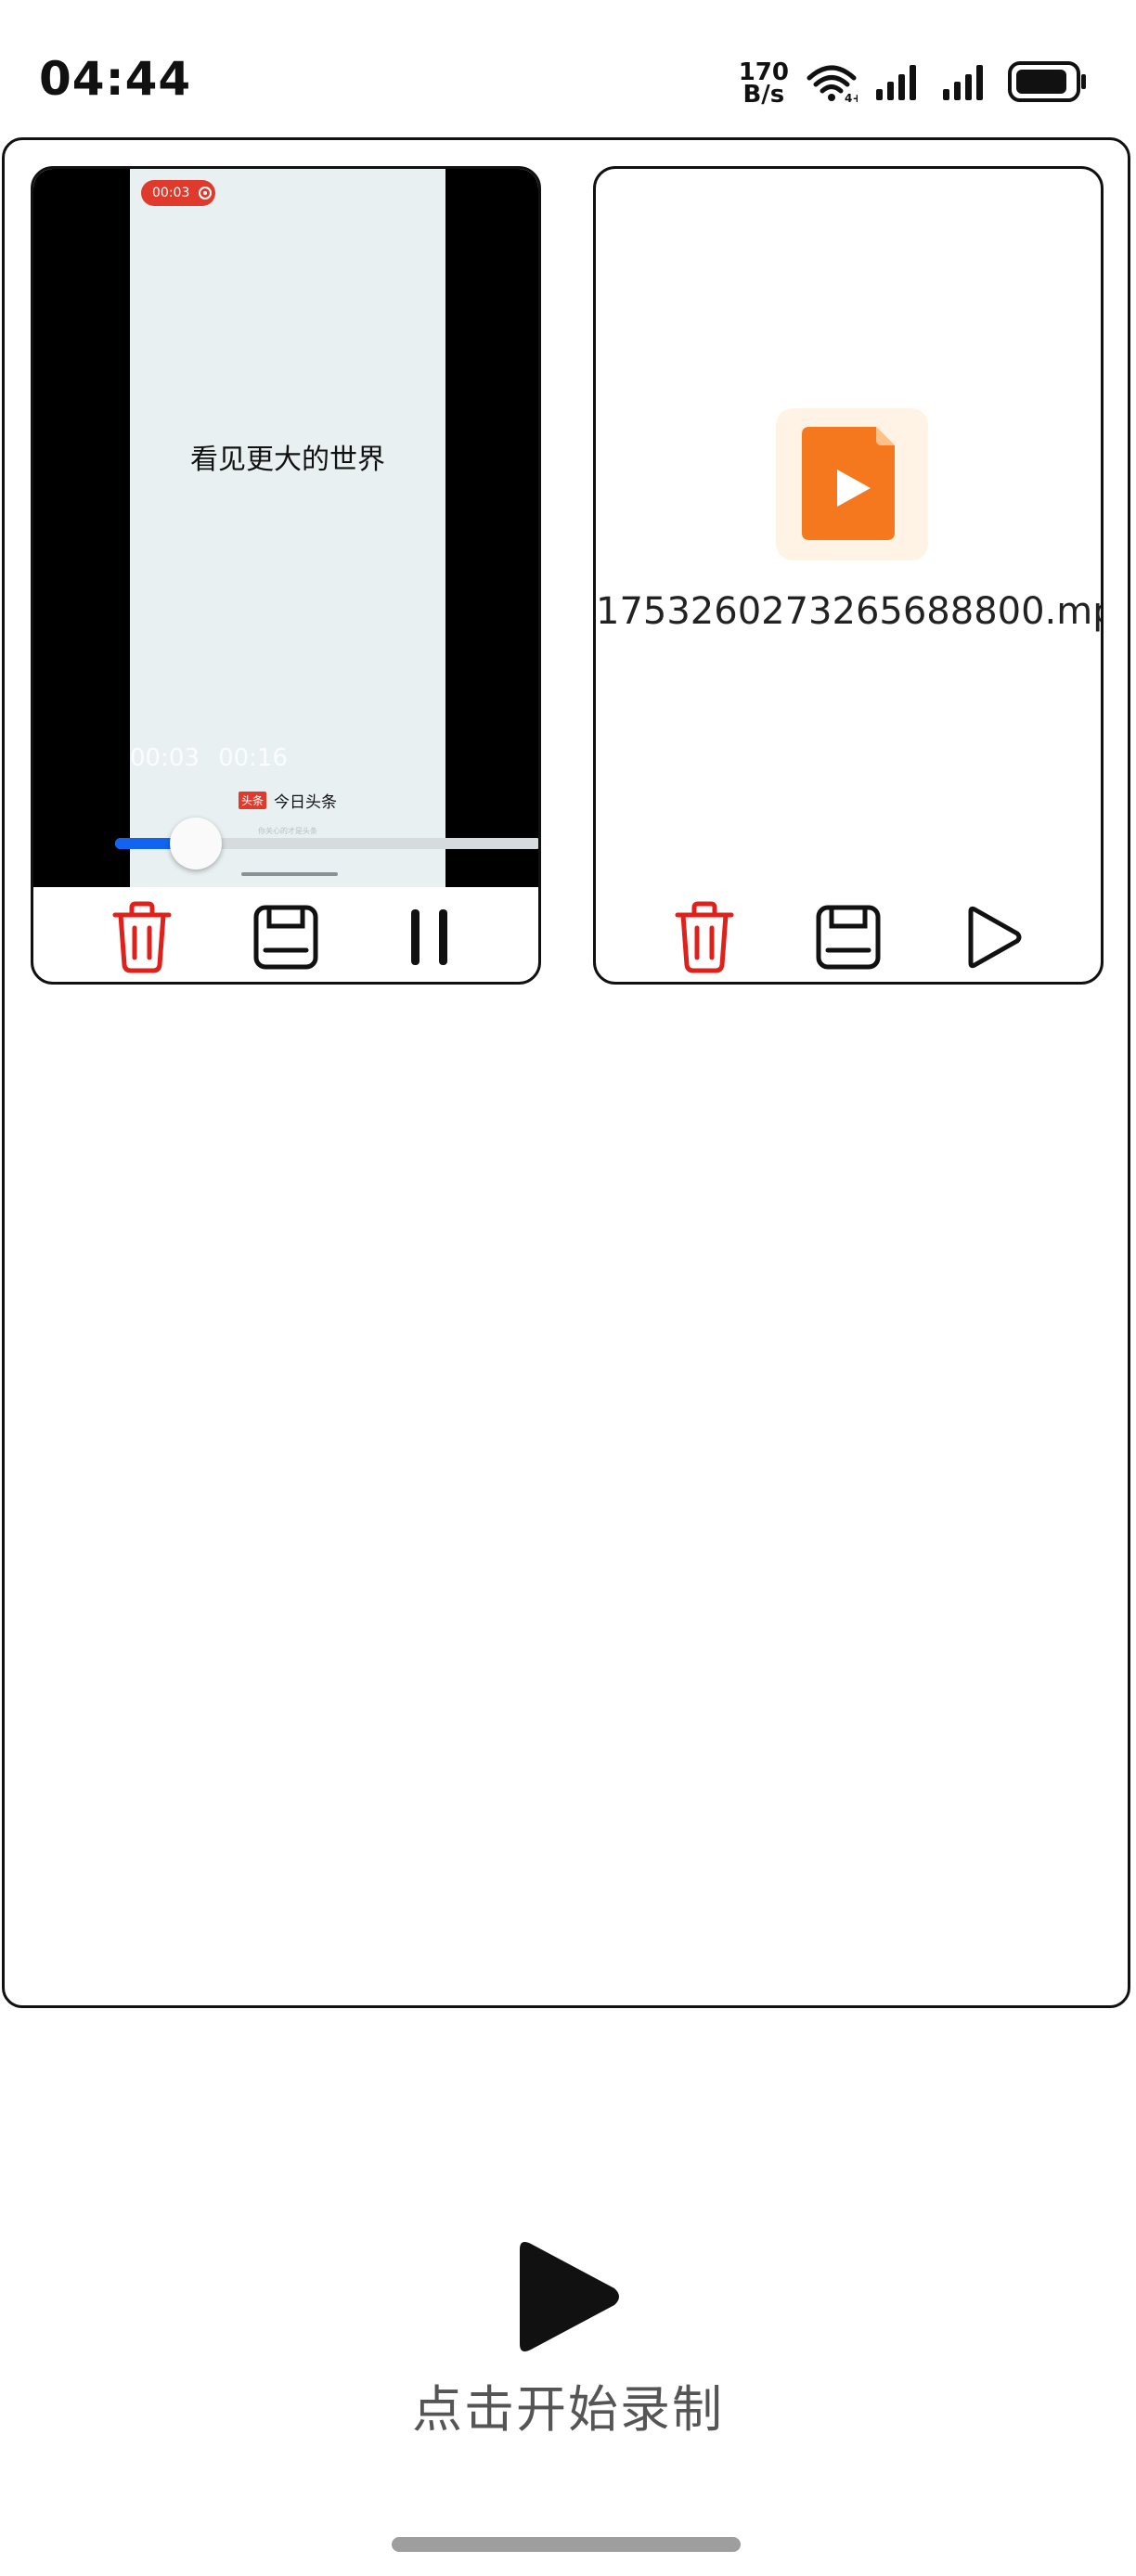 The height and width of the screenshot is (2576, 1136). I want to click on progress-thumb, so click(196, 844).